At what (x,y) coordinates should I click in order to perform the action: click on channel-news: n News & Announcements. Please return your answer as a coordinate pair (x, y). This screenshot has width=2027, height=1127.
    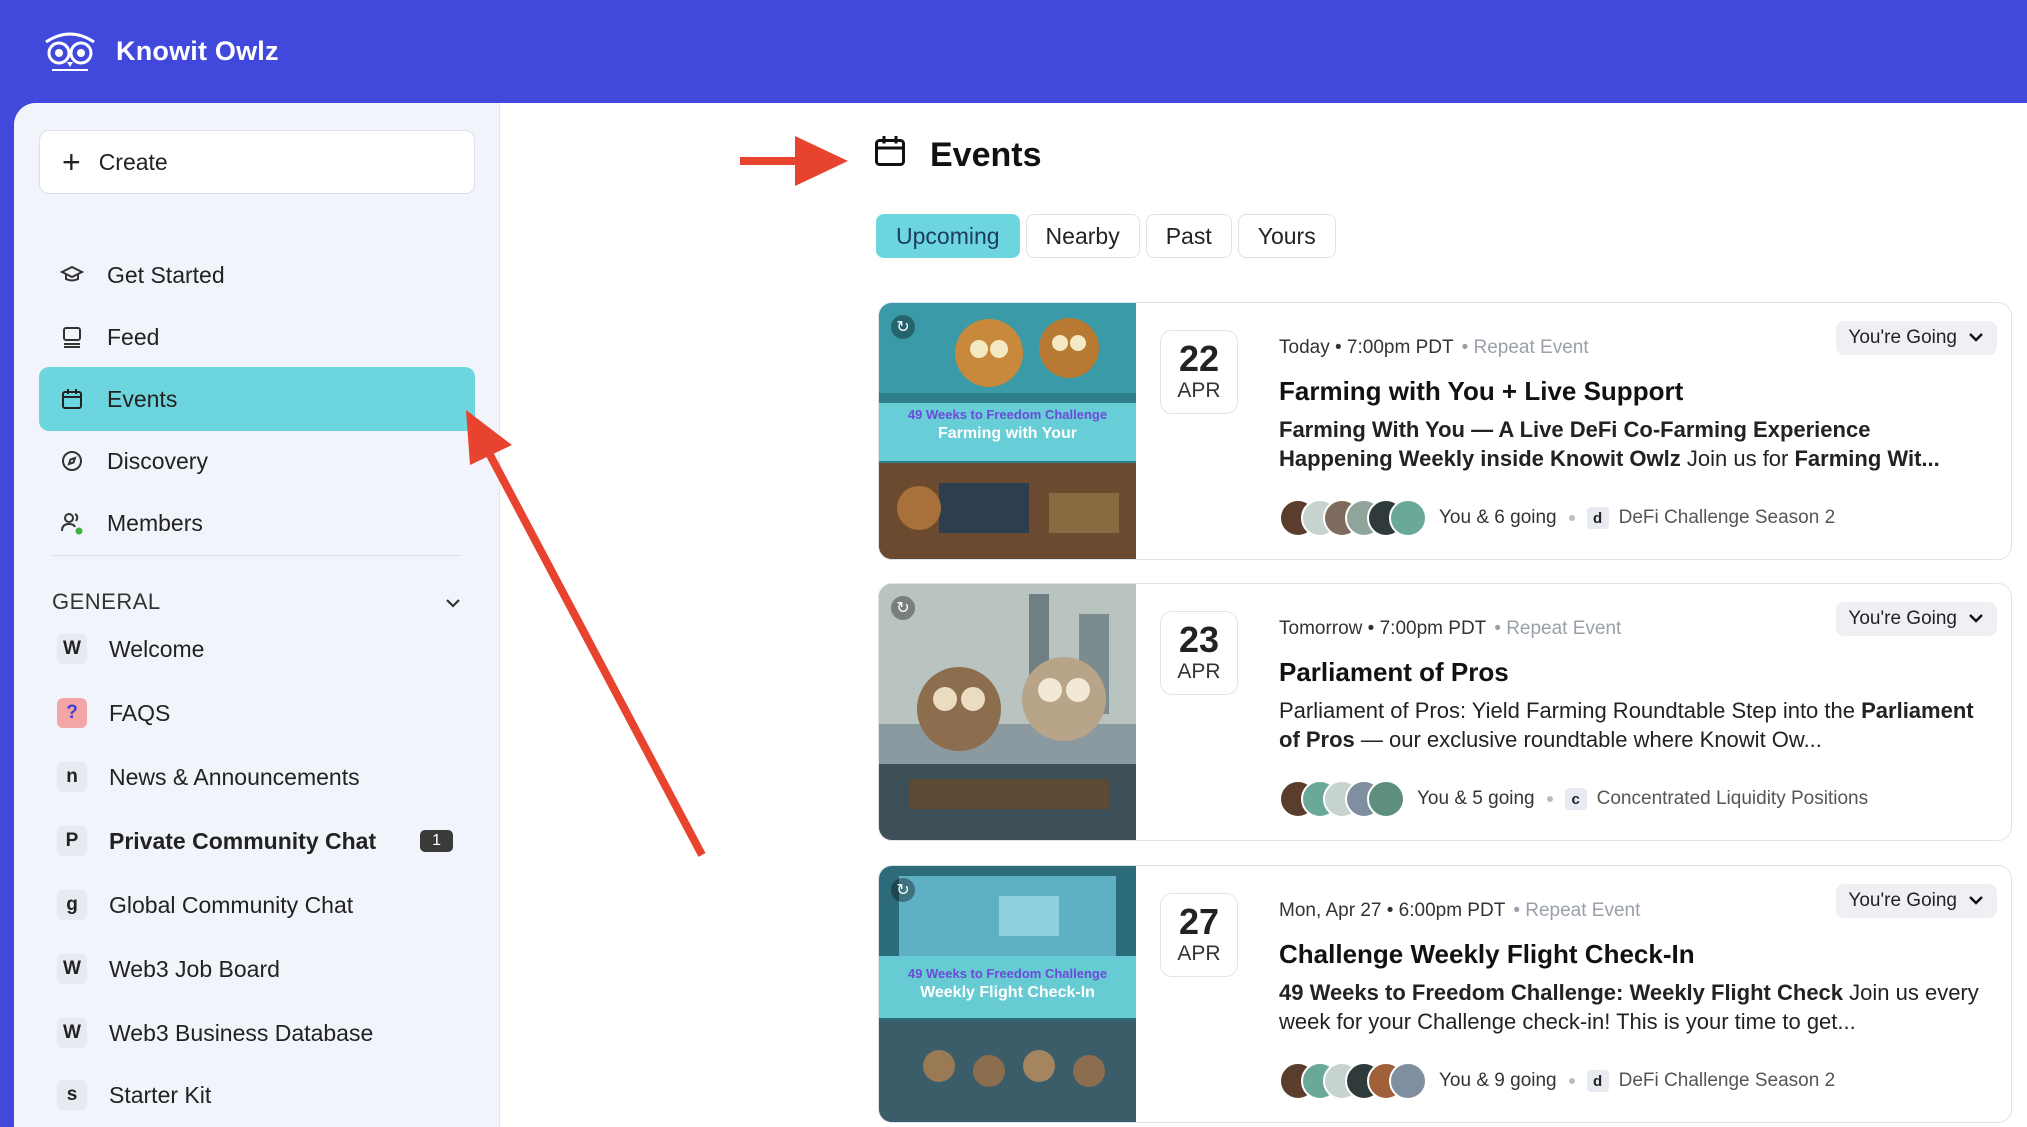
    Looking at the image, I should click on (257, 777).